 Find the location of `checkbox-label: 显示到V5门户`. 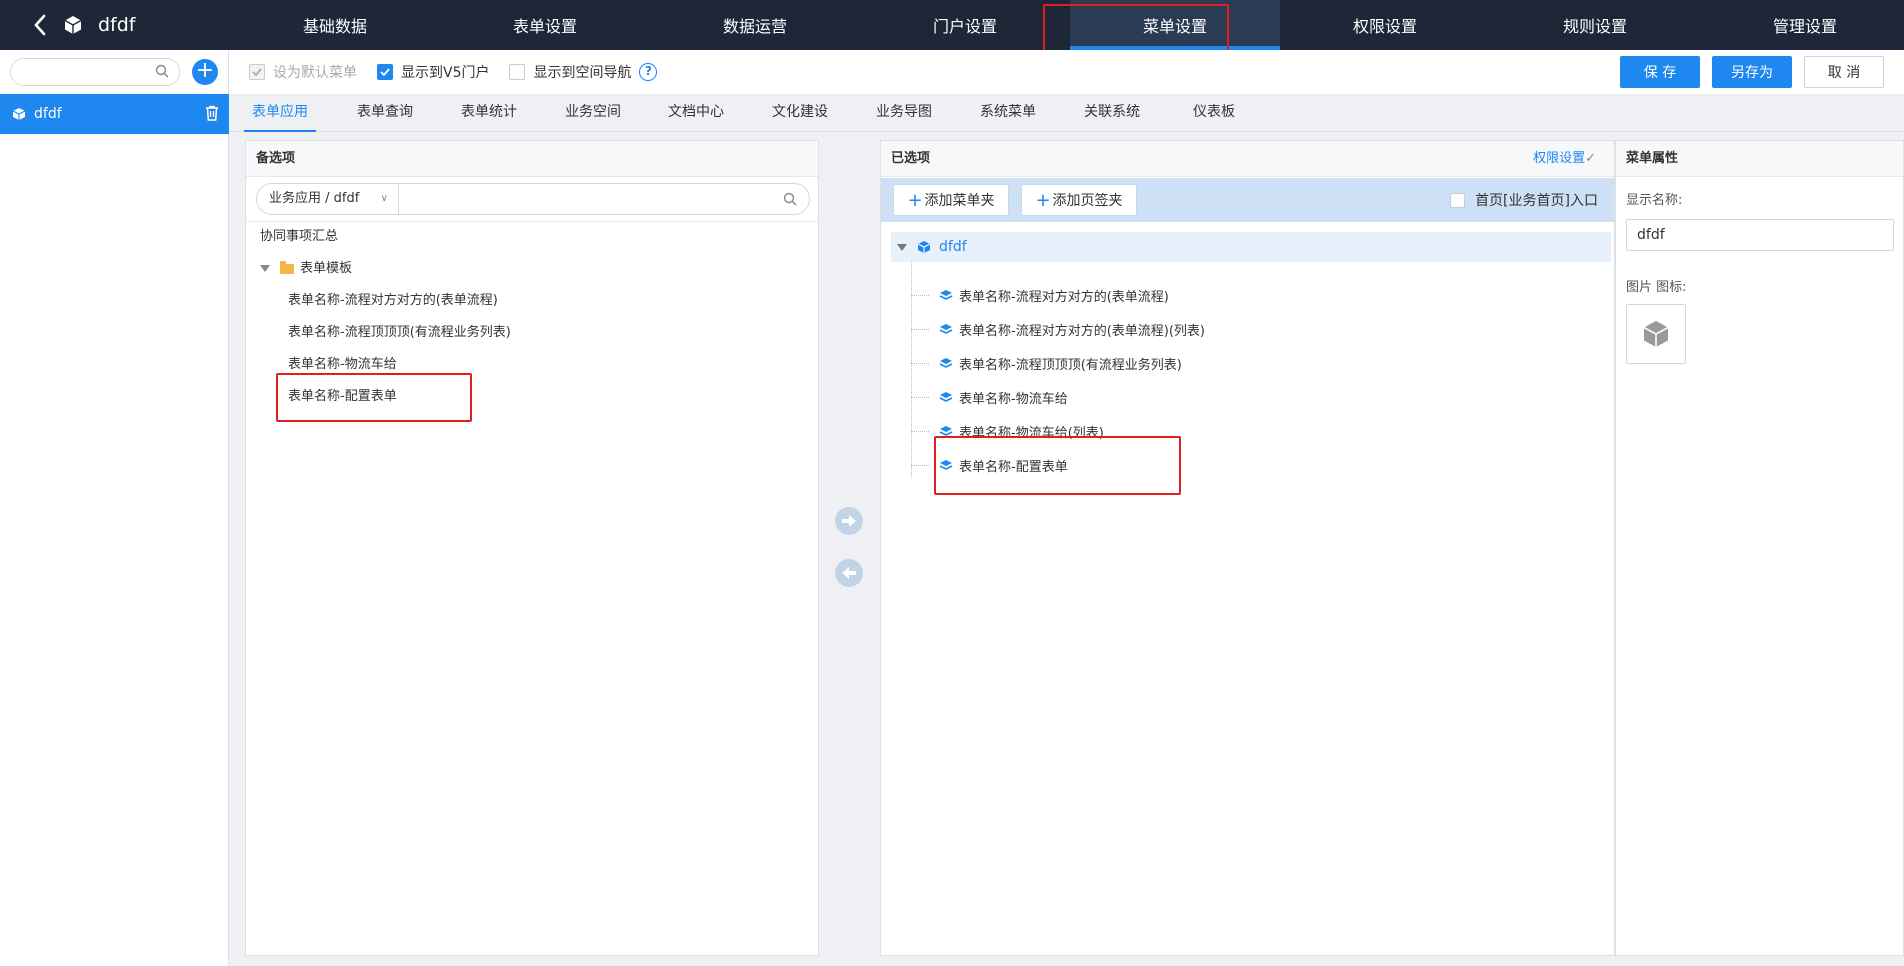

checkbox-label: 显示到V5门户 is located at coordinates (445, 73).